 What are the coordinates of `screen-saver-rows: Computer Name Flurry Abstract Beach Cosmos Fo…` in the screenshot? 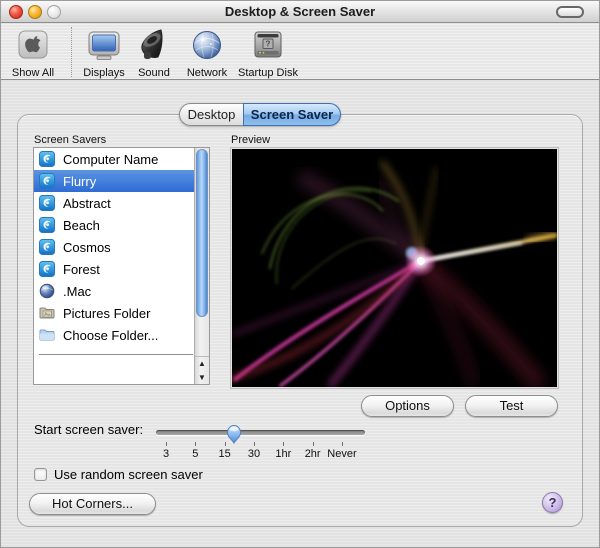 It's located at (114, 266).